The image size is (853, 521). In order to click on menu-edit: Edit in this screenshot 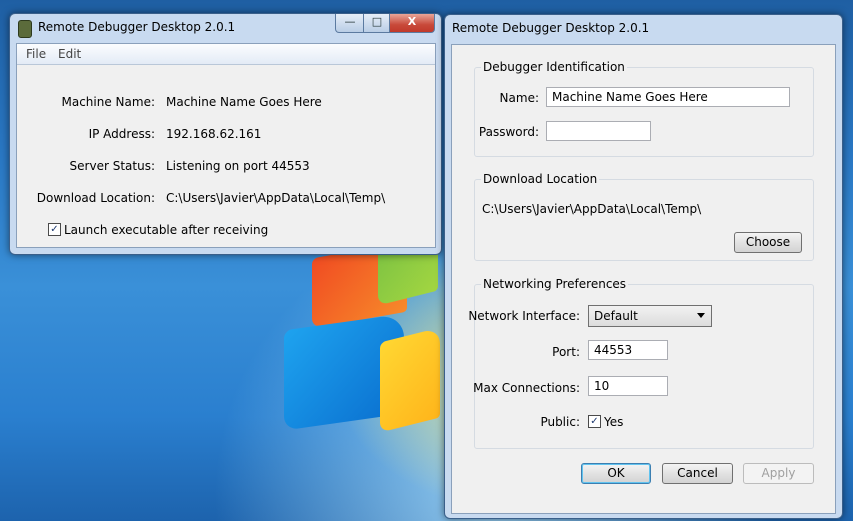, I will do `click(69, 54)`.